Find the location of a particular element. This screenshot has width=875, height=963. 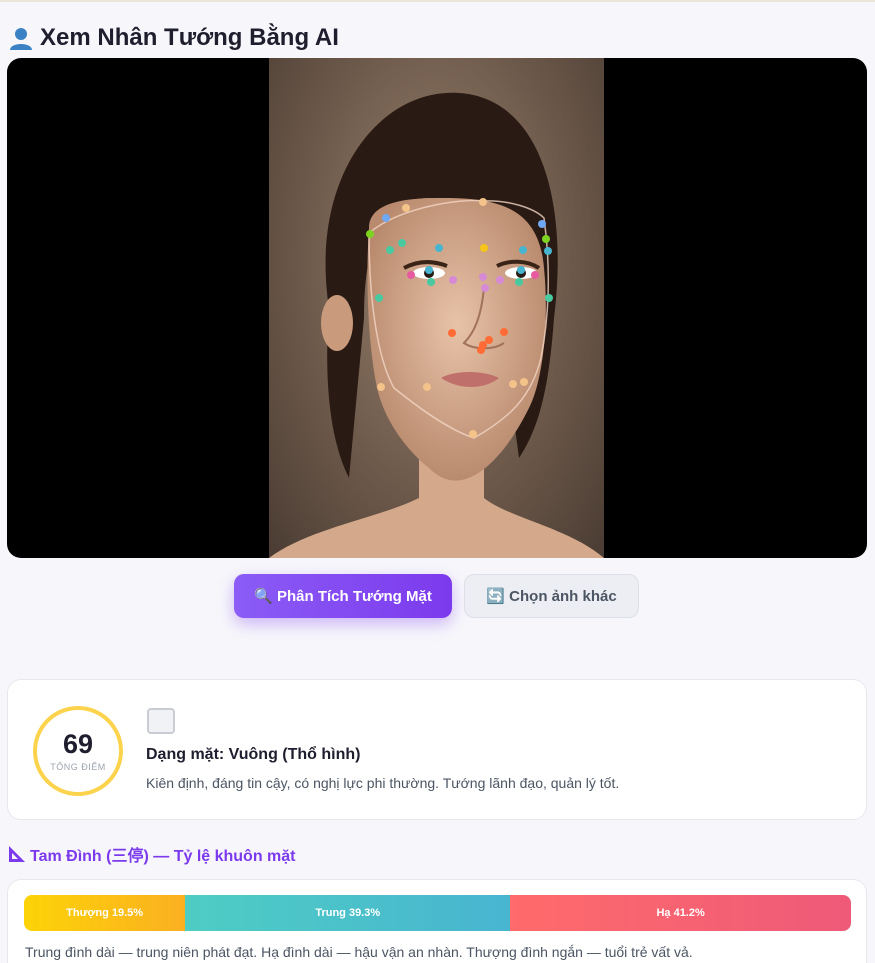

total-score-value: 69 is located at coordinates (78, 743).